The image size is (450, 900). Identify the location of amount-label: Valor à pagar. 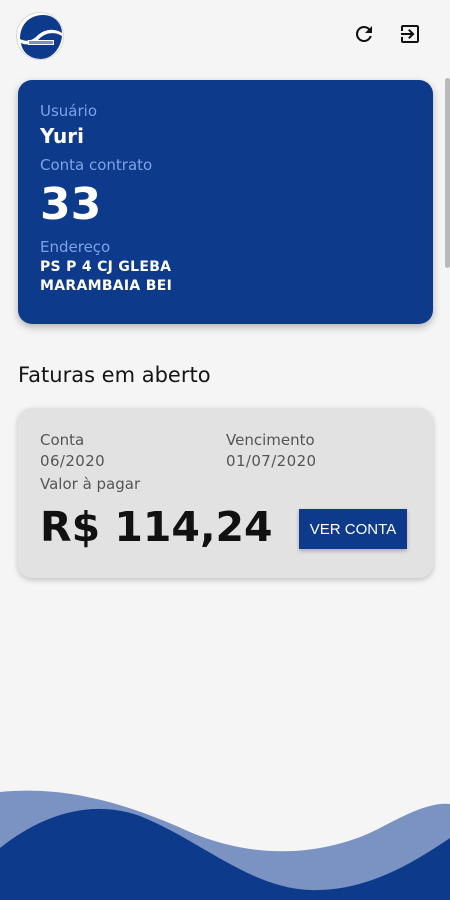
(90, 484).